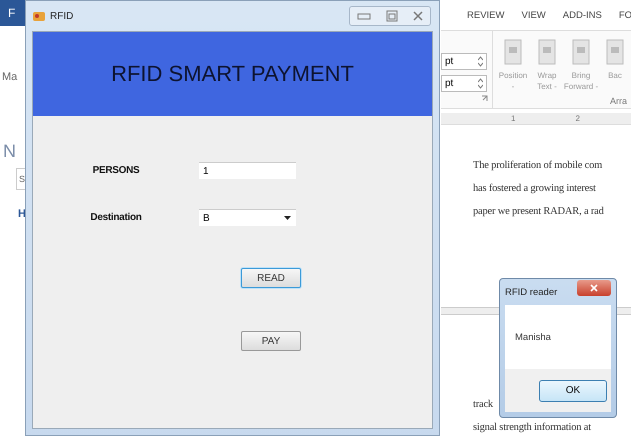  Describe the element at coordinates (484, 98) in the screenshot. I see `dialog-launcher-icon` at that location.